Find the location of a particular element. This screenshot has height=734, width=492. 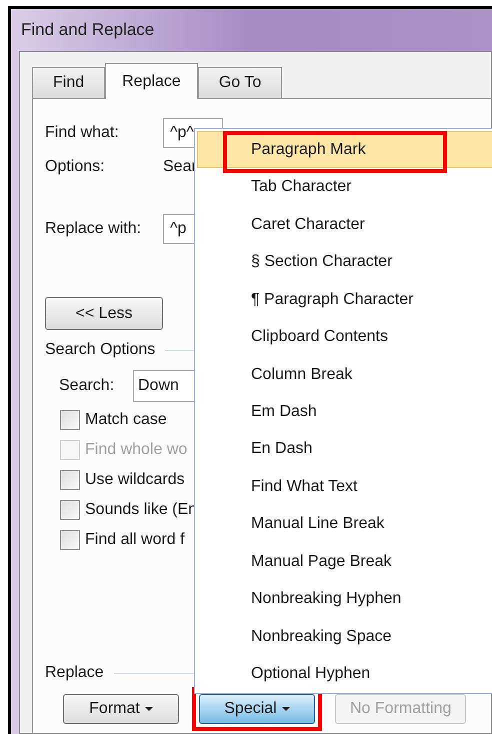

tab: Go To is located at coordinates (240, 82).